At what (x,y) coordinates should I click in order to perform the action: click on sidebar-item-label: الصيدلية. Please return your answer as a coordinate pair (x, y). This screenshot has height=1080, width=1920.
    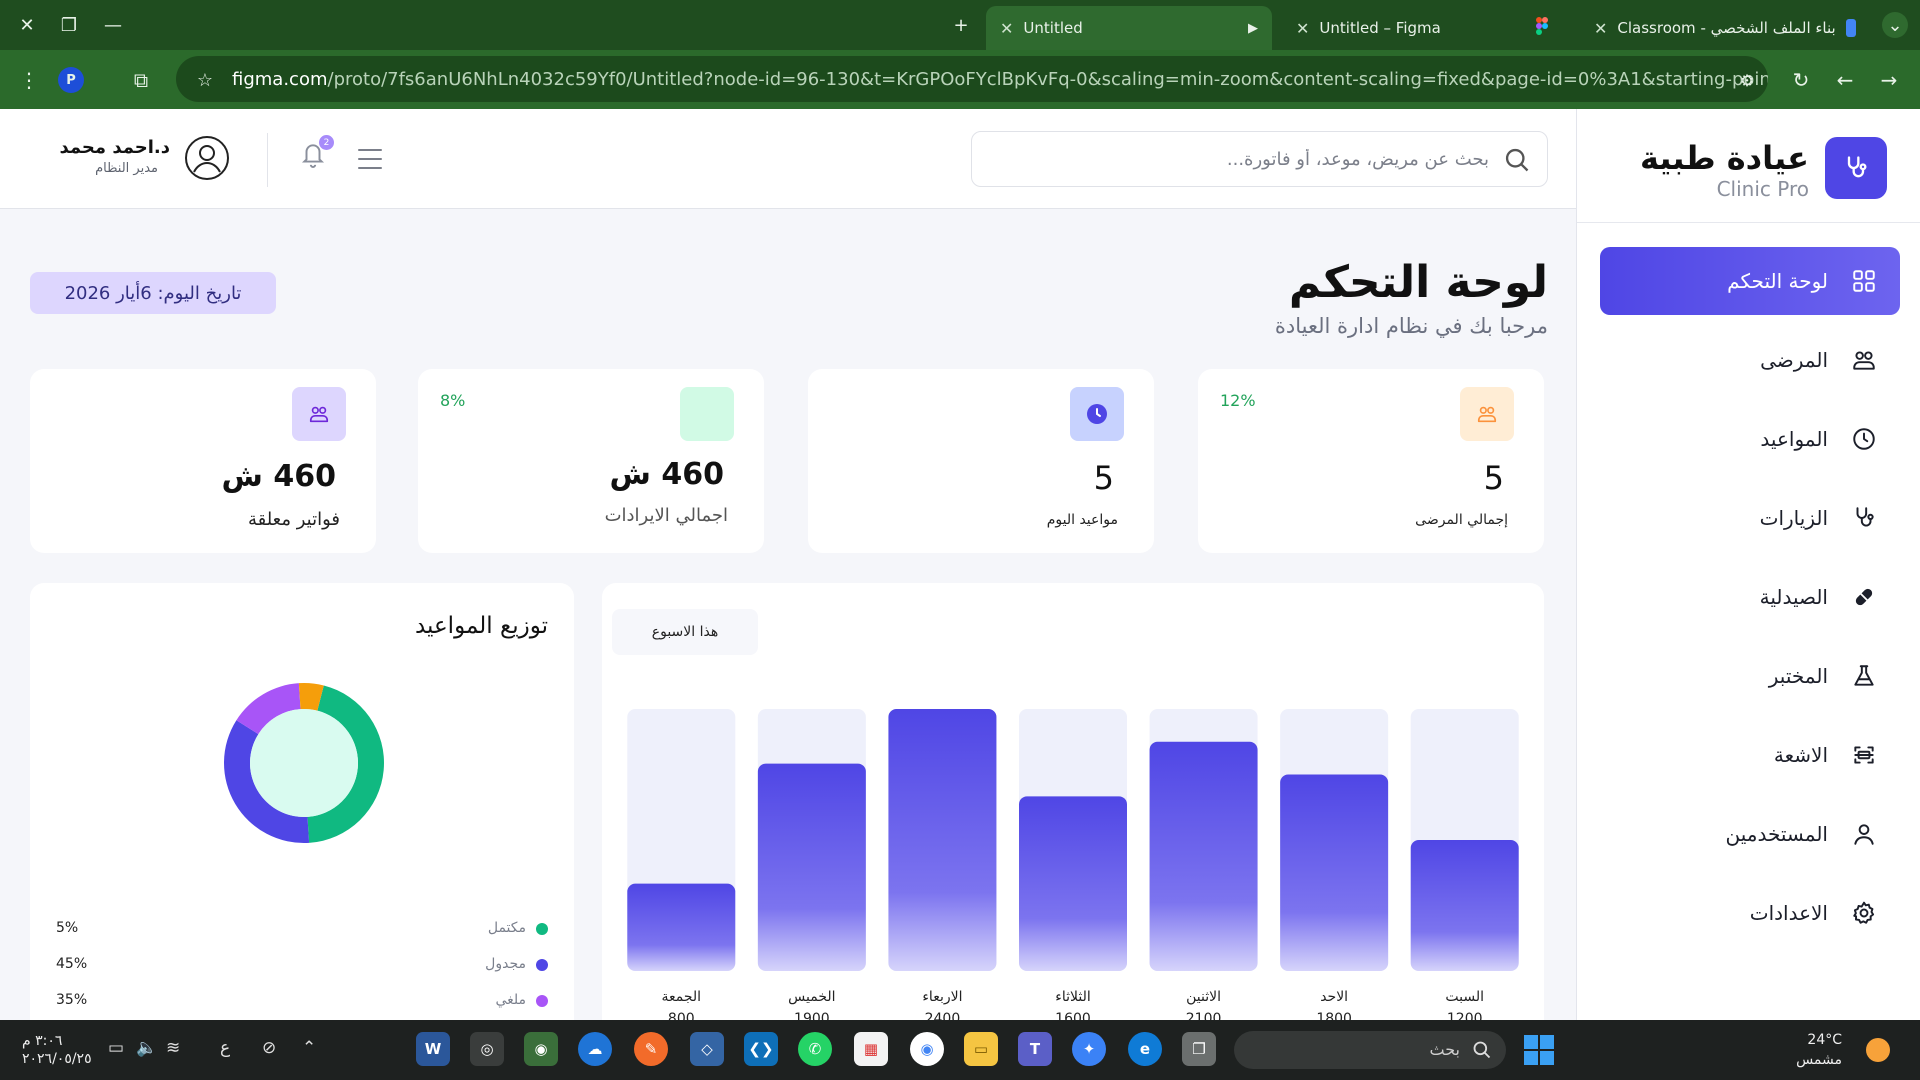
    Looking at the image, I should click on (1793, 597).